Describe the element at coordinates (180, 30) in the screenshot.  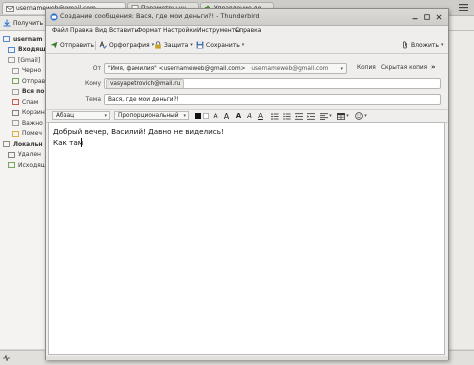
I see `menu-options: Настройки` at that location.